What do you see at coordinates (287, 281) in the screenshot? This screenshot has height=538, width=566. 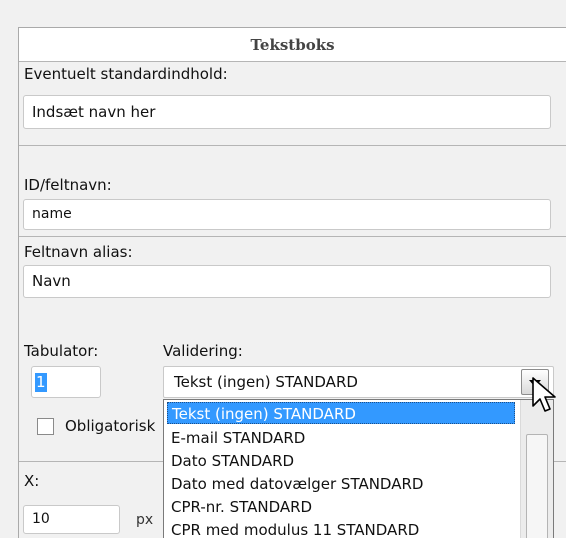 I see `field-alias-input: Navn` at bounding box center [287, 281].